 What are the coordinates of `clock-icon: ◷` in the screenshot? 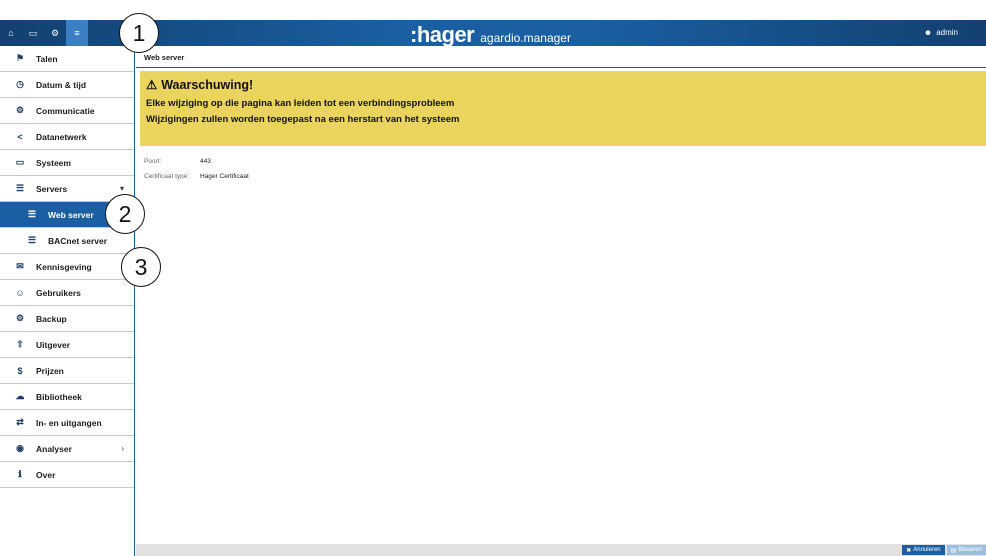 It's located at (20, 84).